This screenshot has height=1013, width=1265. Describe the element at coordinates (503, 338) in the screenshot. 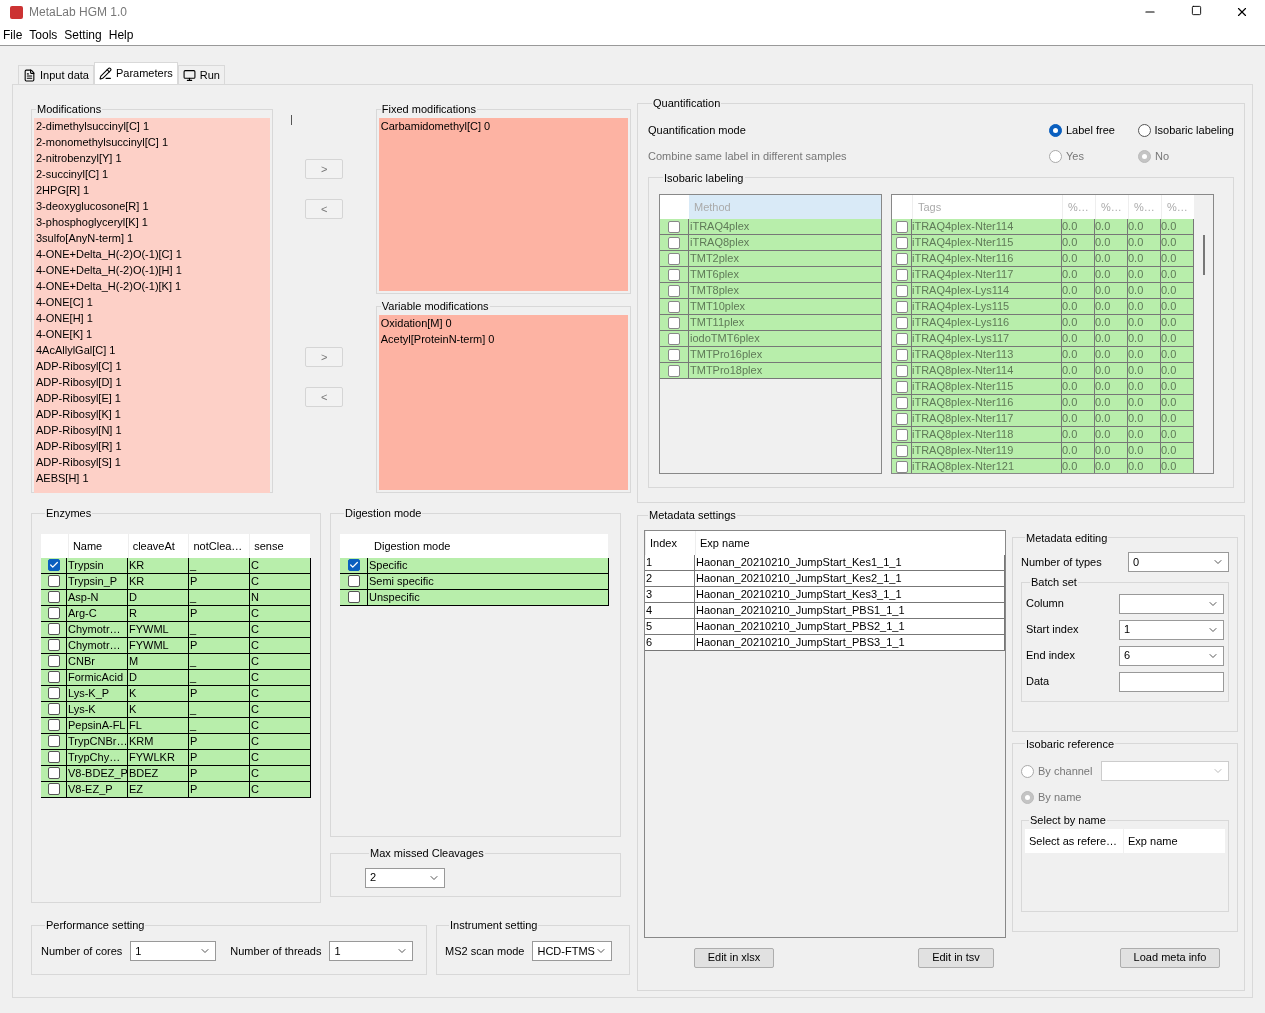

I see `list-item: Acetyl[ProteinN-term] 0` at that location.